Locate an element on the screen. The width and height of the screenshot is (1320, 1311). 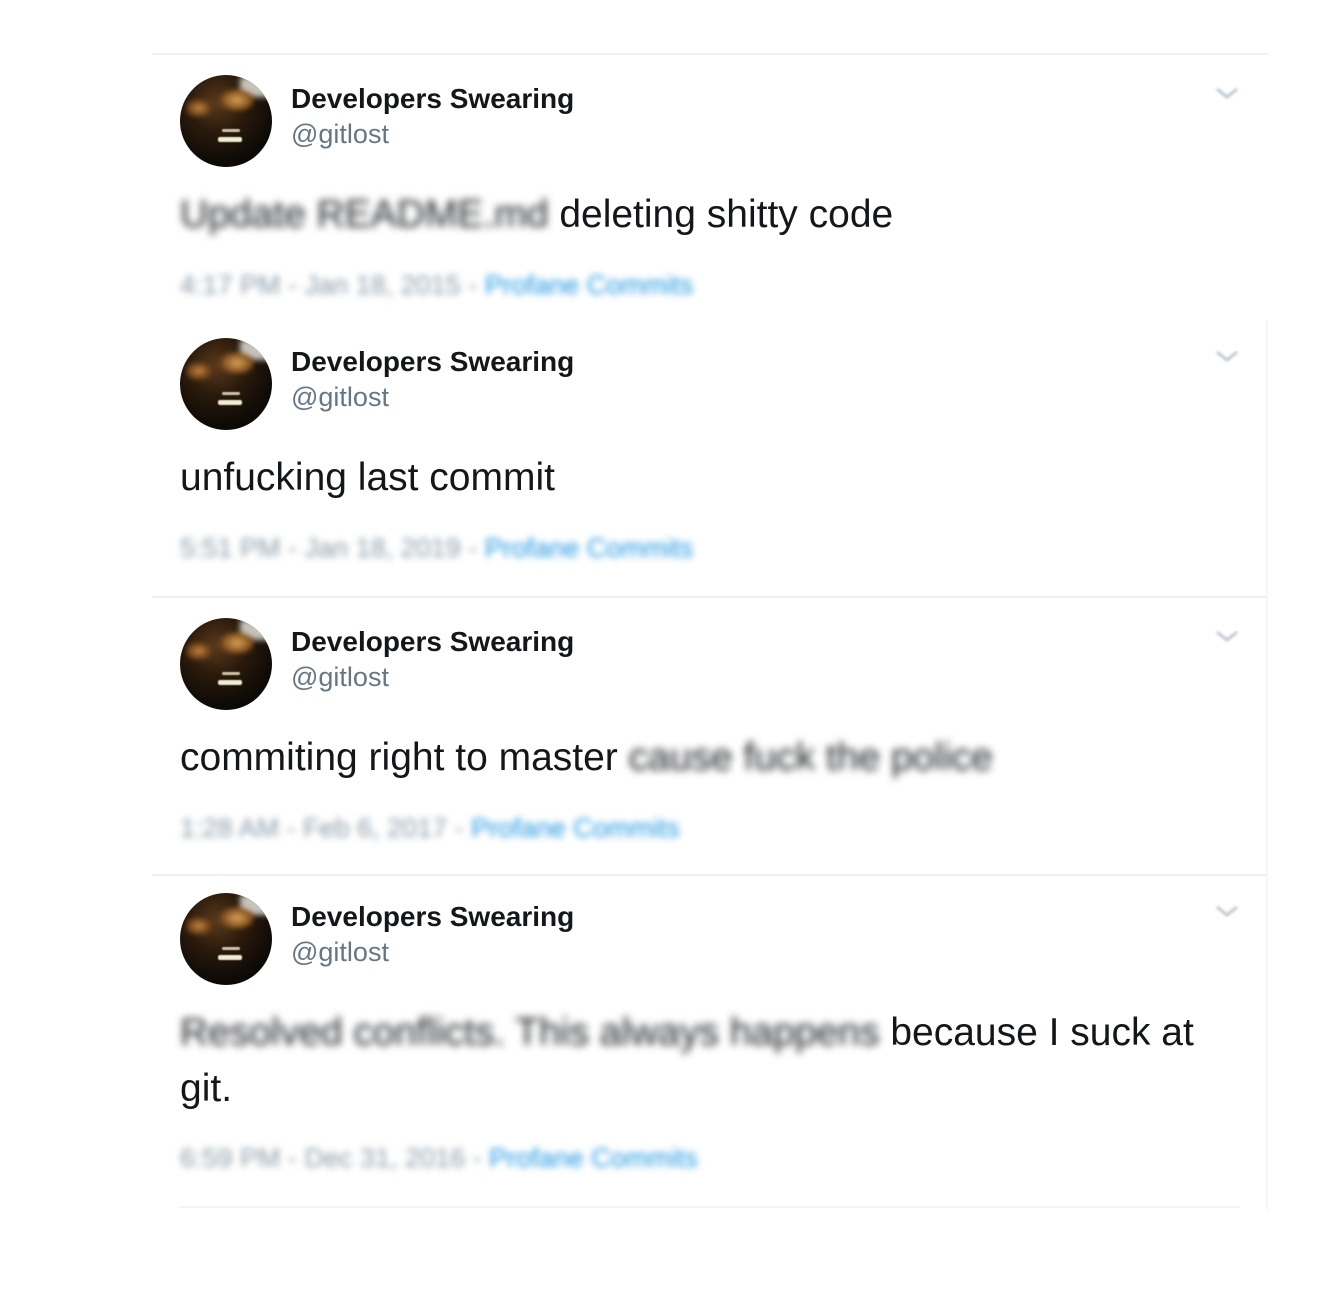
tweet-timestamp: 5:51 PM - Jan 18, 2019 is located at coordinates (320, 548).